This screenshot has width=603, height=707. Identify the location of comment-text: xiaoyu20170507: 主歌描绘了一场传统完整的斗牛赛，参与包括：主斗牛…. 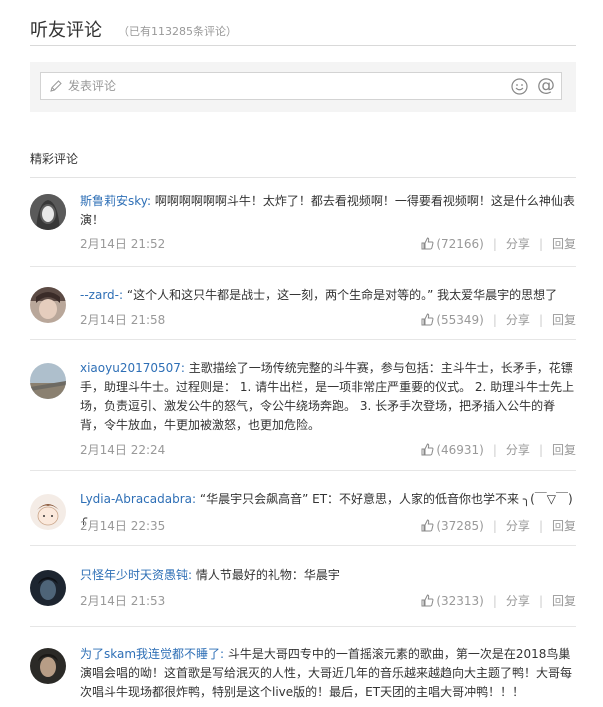
(328, 397).